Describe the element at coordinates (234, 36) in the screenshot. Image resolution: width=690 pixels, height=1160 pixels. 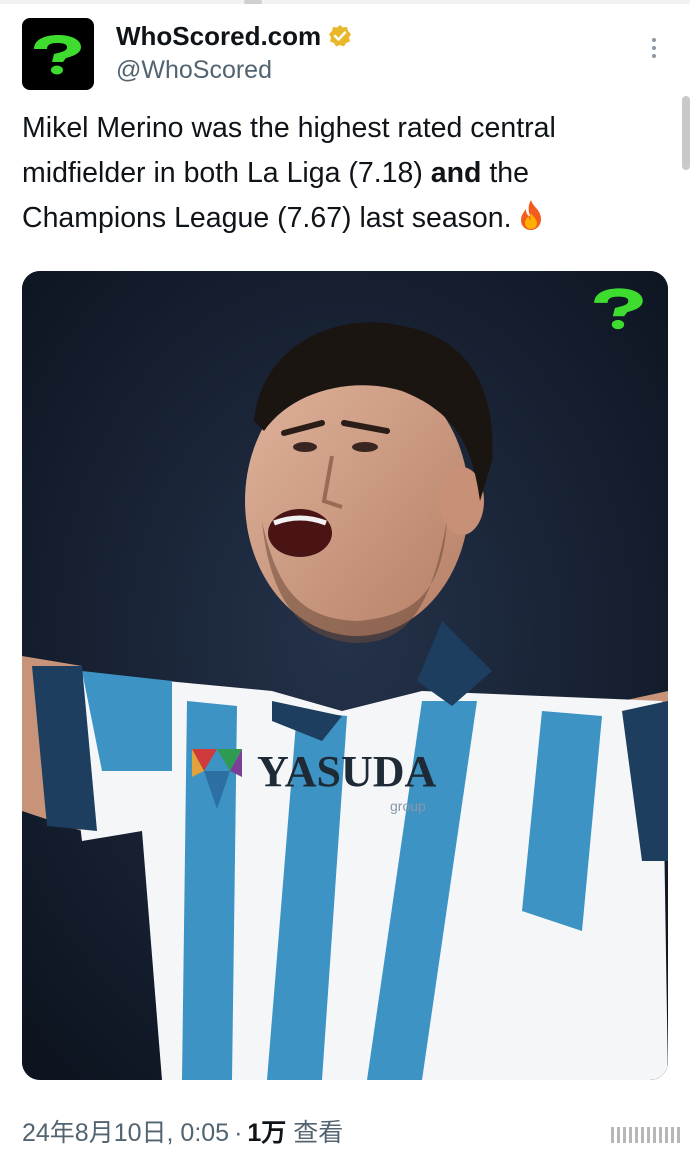
I see `display-name: WhoScored.com` at that location.